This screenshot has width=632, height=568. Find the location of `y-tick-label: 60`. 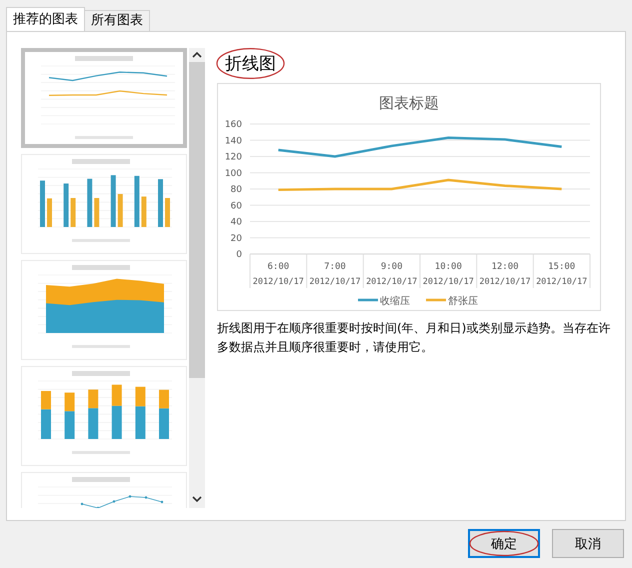

y-tick-label: 60 is located at coordinates (236, 206).